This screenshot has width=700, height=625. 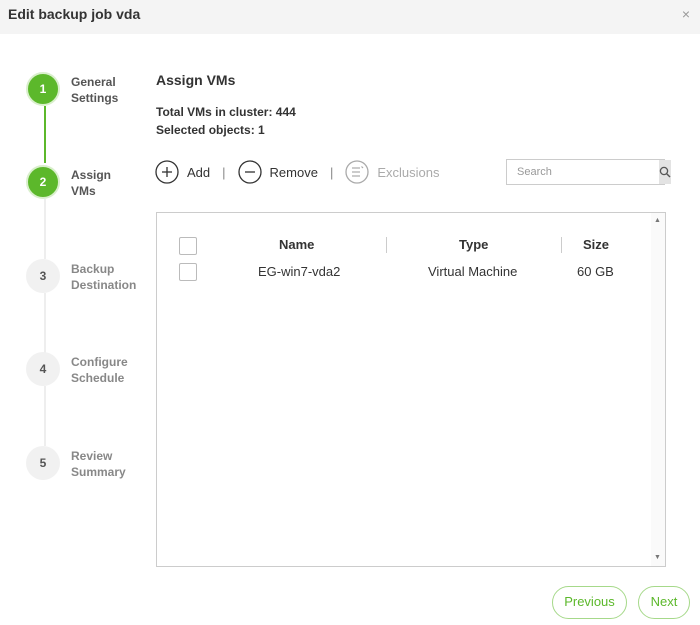 I want to click on add-button: Add, so click(x=182, y=172).